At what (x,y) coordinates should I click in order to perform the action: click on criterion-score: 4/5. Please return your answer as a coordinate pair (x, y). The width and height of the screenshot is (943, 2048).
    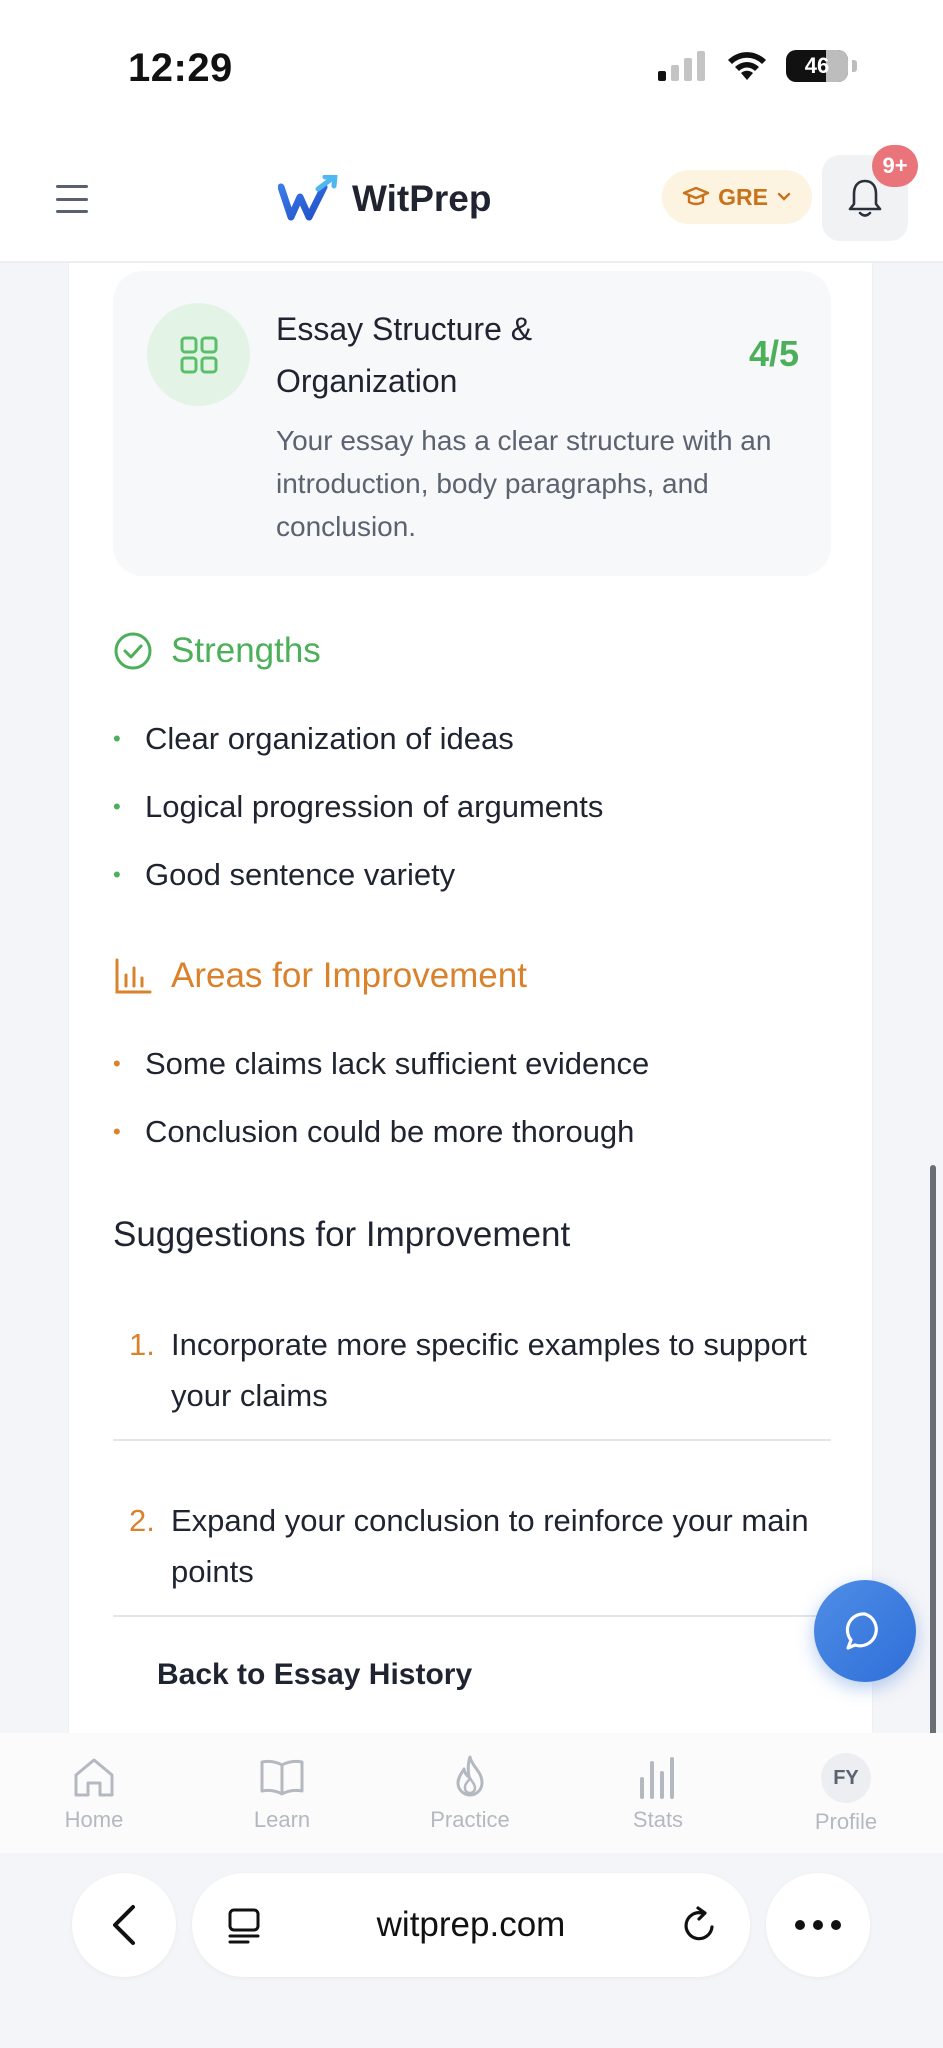
    Looking at the image, I should click on (773, 353).